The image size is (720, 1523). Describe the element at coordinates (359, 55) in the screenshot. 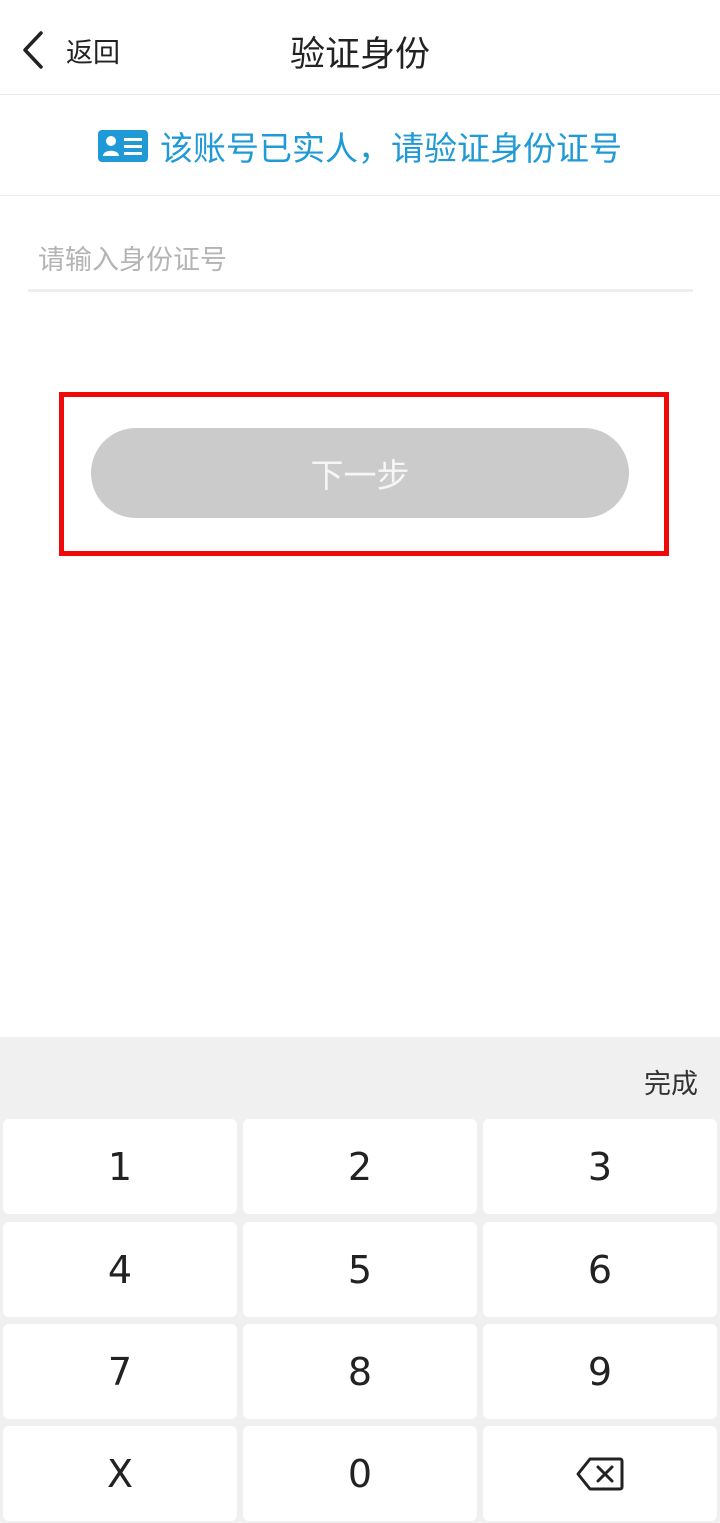

I see `page-title: 验证身份` at that location.